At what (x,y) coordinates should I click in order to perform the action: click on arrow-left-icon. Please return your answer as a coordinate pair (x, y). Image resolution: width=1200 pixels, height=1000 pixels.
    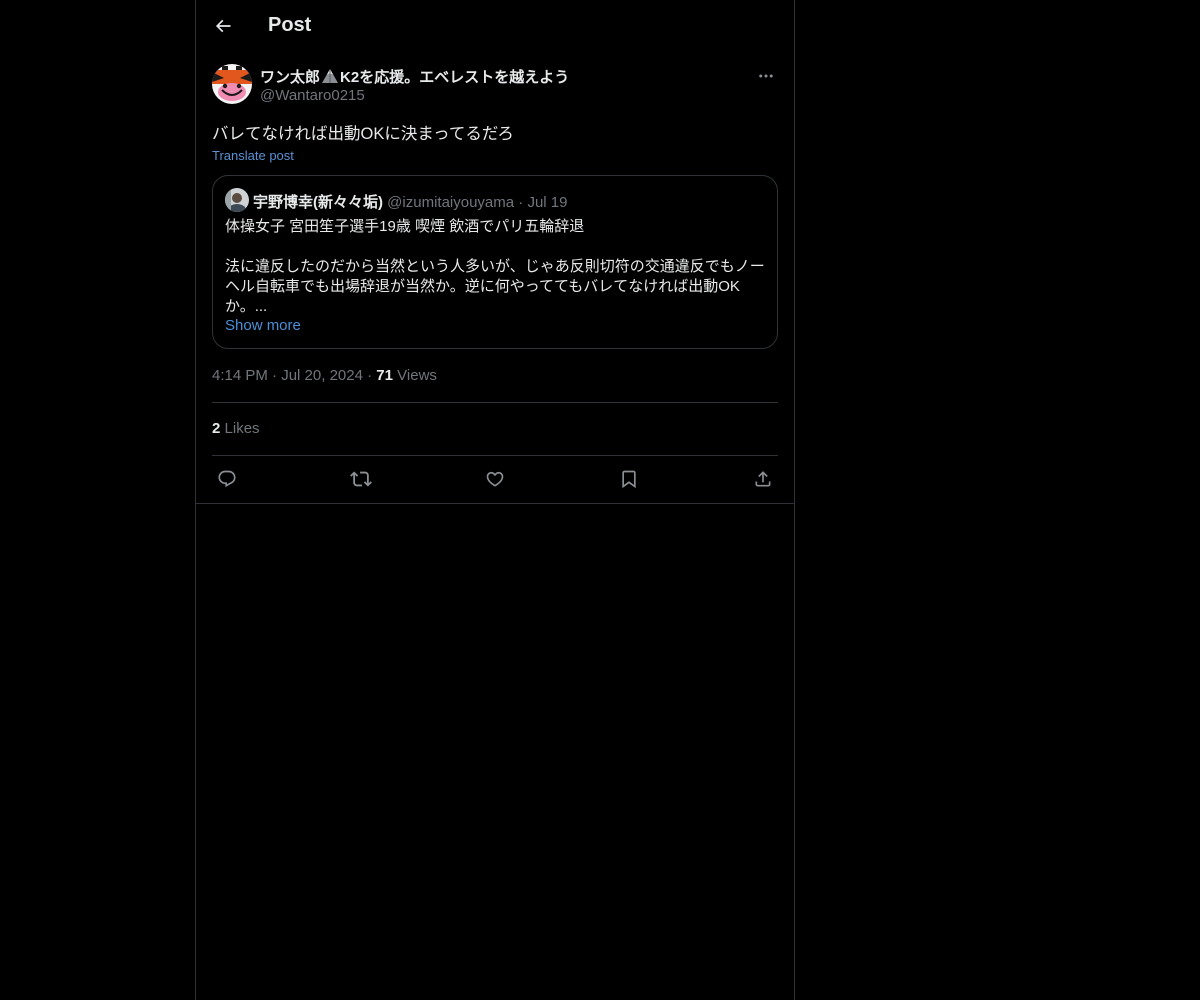
    Looking at the image, I should click on (223, 26).